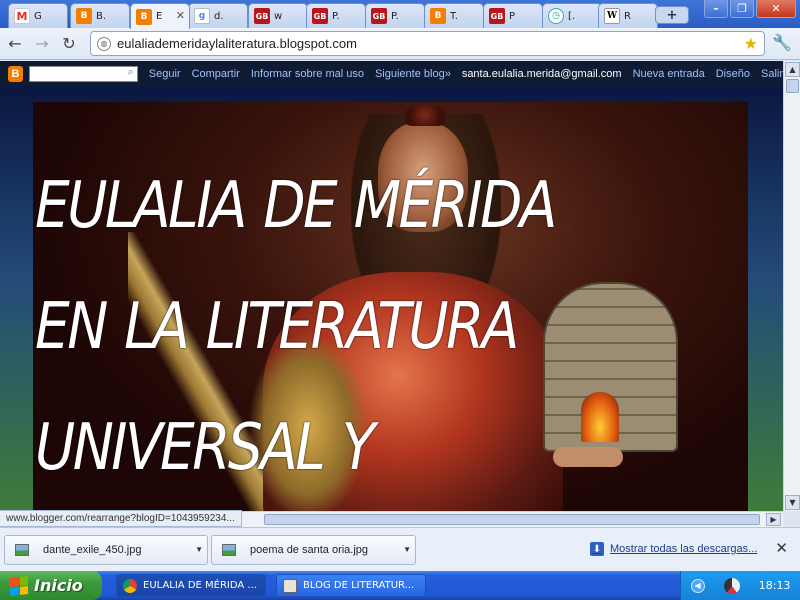 The image size is (800, 600). I want to click on next-blog-link: Siguiente blog», so click(413, 74).